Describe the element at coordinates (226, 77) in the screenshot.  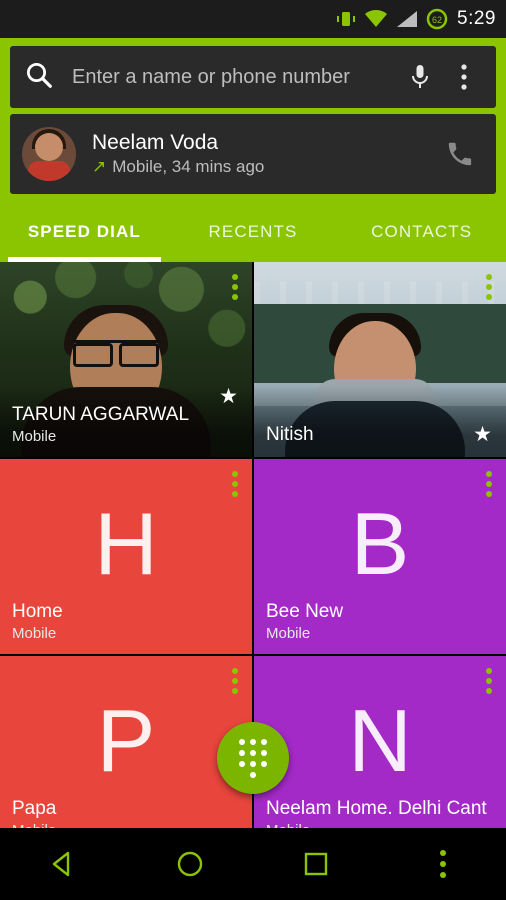
I see `search-input: Enter a name or phone number` at that location.